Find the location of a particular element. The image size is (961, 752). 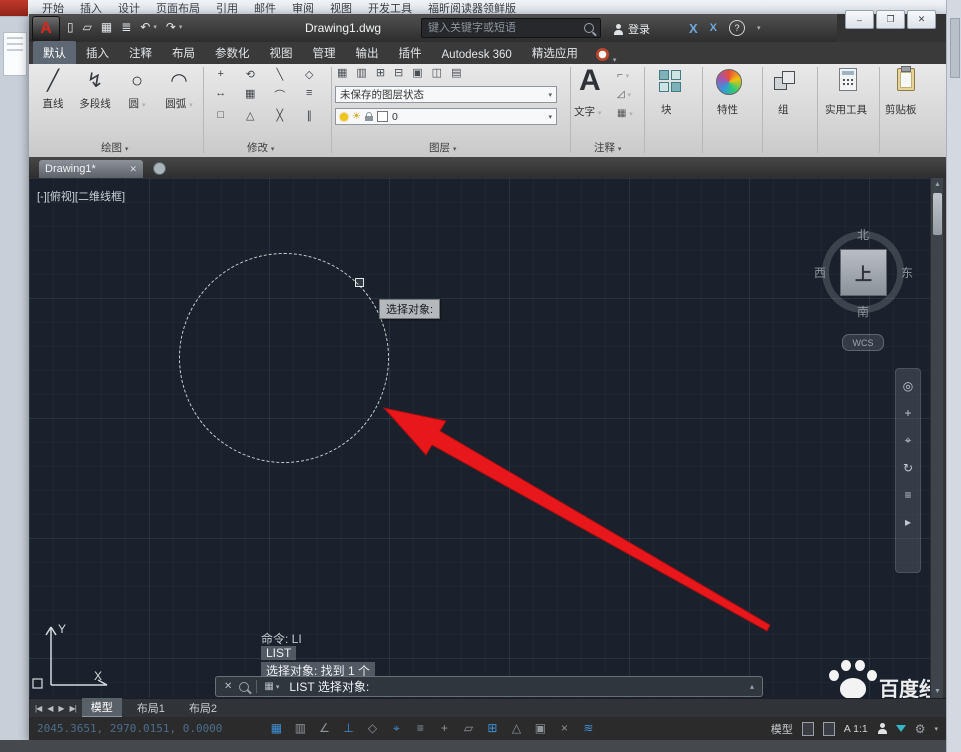

help-icon: ? is located at coordinates (737, 28).